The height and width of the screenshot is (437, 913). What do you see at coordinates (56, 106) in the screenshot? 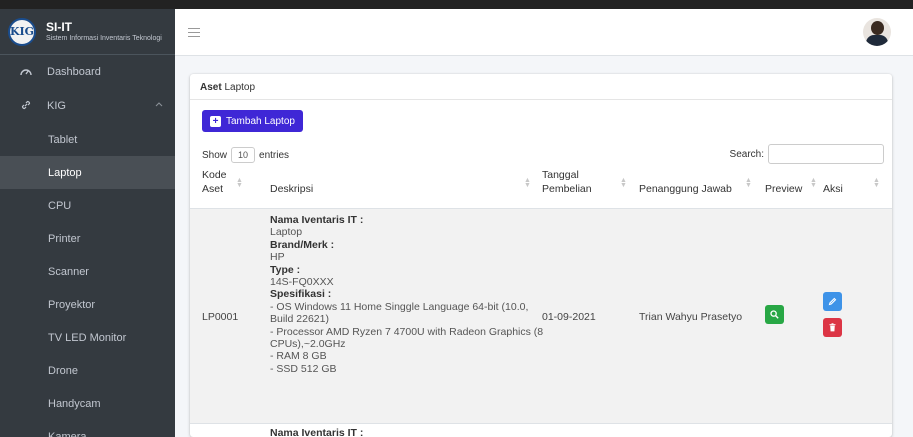
I see `sidebar-group-label: KIG` at bounding box center [56, 106].